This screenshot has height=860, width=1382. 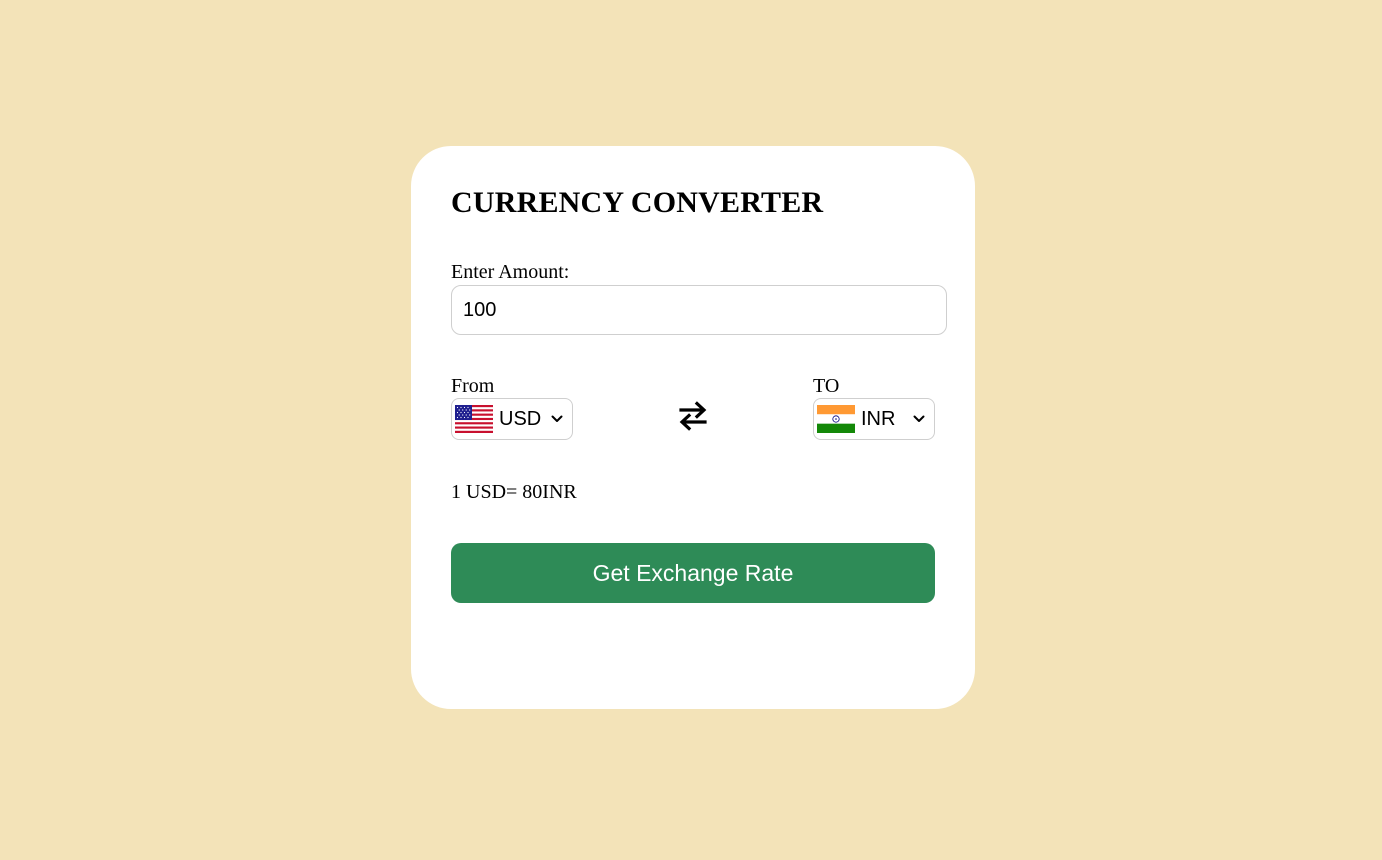 I want to click on exchange-rate-text: 1 USD= 80INR, so click(x=514, y=492).